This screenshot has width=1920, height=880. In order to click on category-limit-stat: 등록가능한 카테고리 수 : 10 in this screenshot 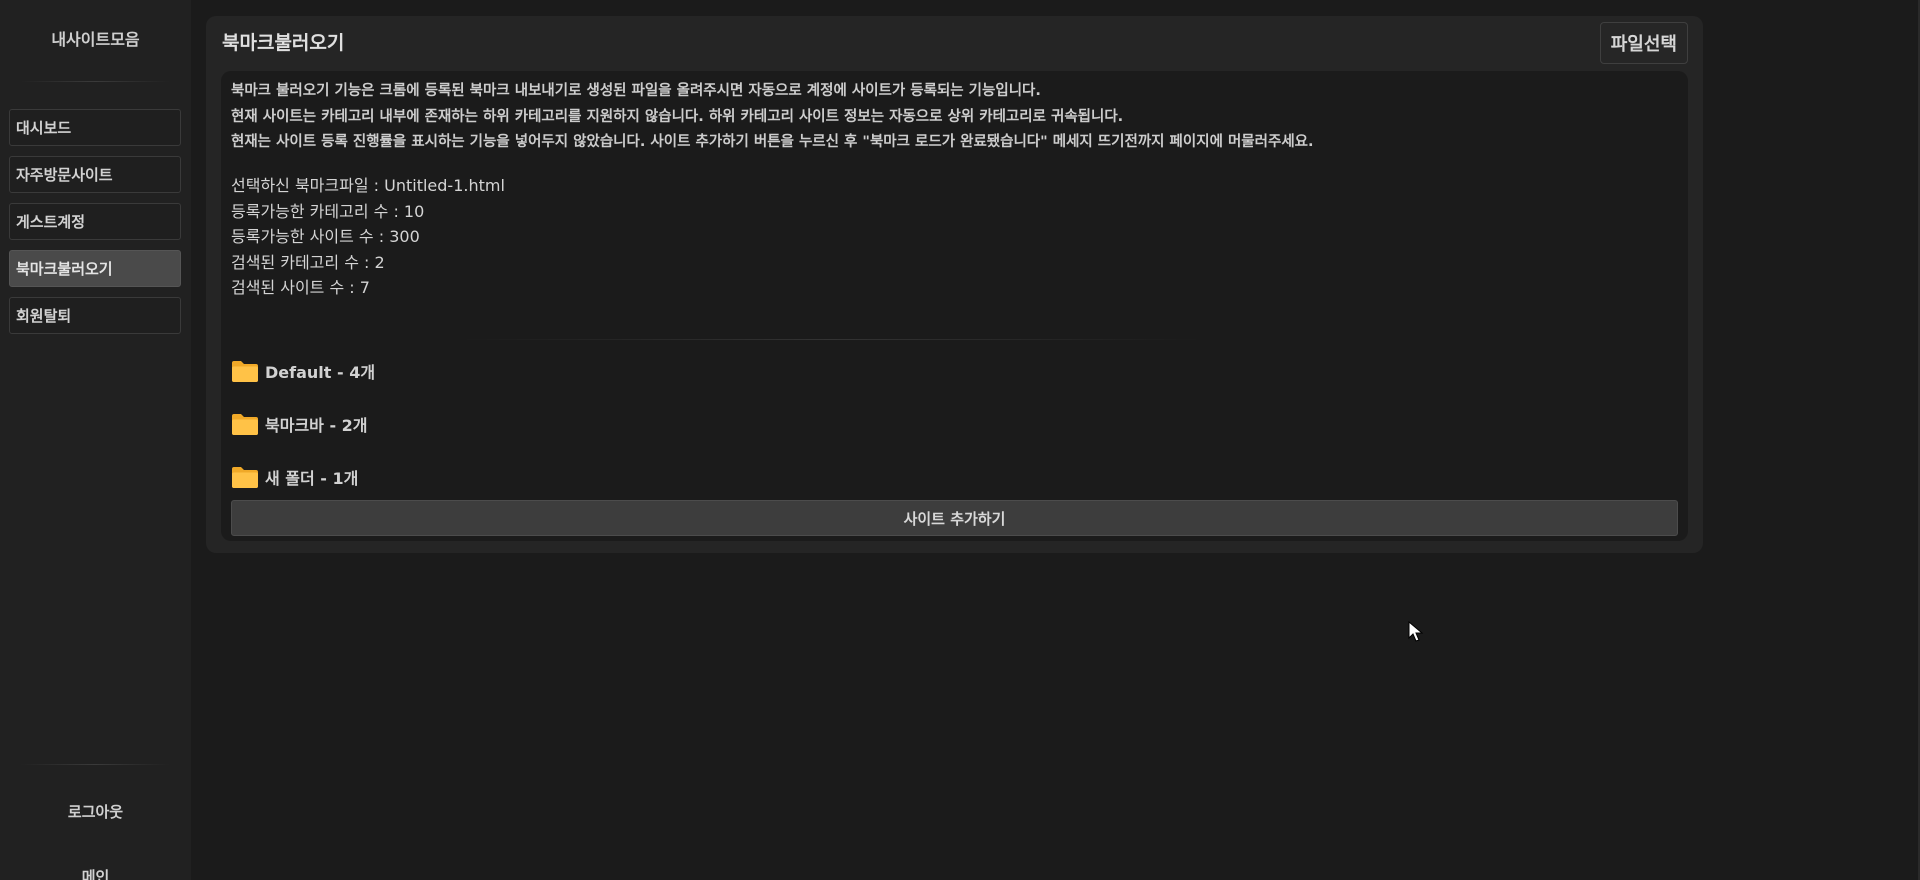, I will do `click(328, 211)`.